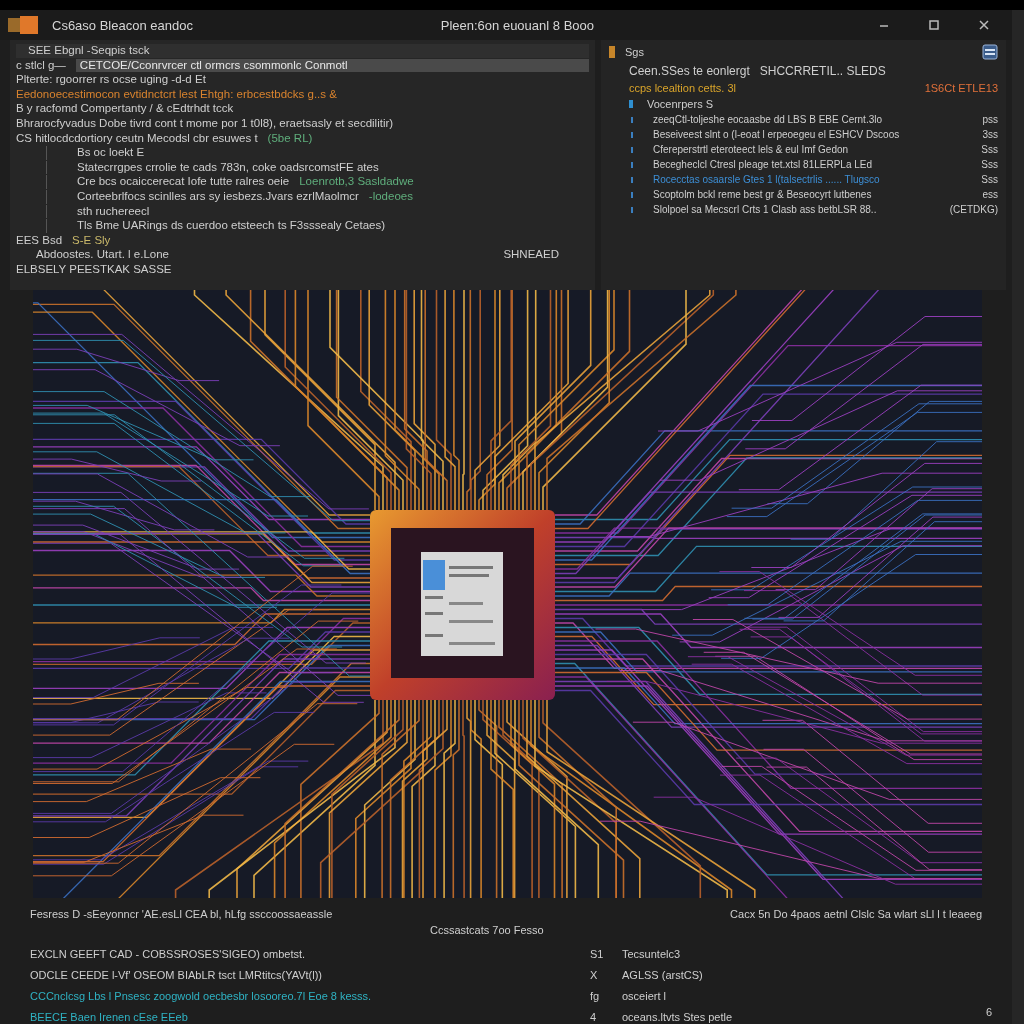 The width and height of the screenshot is (1024, 1024). What do you see at coordinates (113, 211) in the screenshot?
I see `code-text: sth ruchereecl` at bounding box center [113, 211].